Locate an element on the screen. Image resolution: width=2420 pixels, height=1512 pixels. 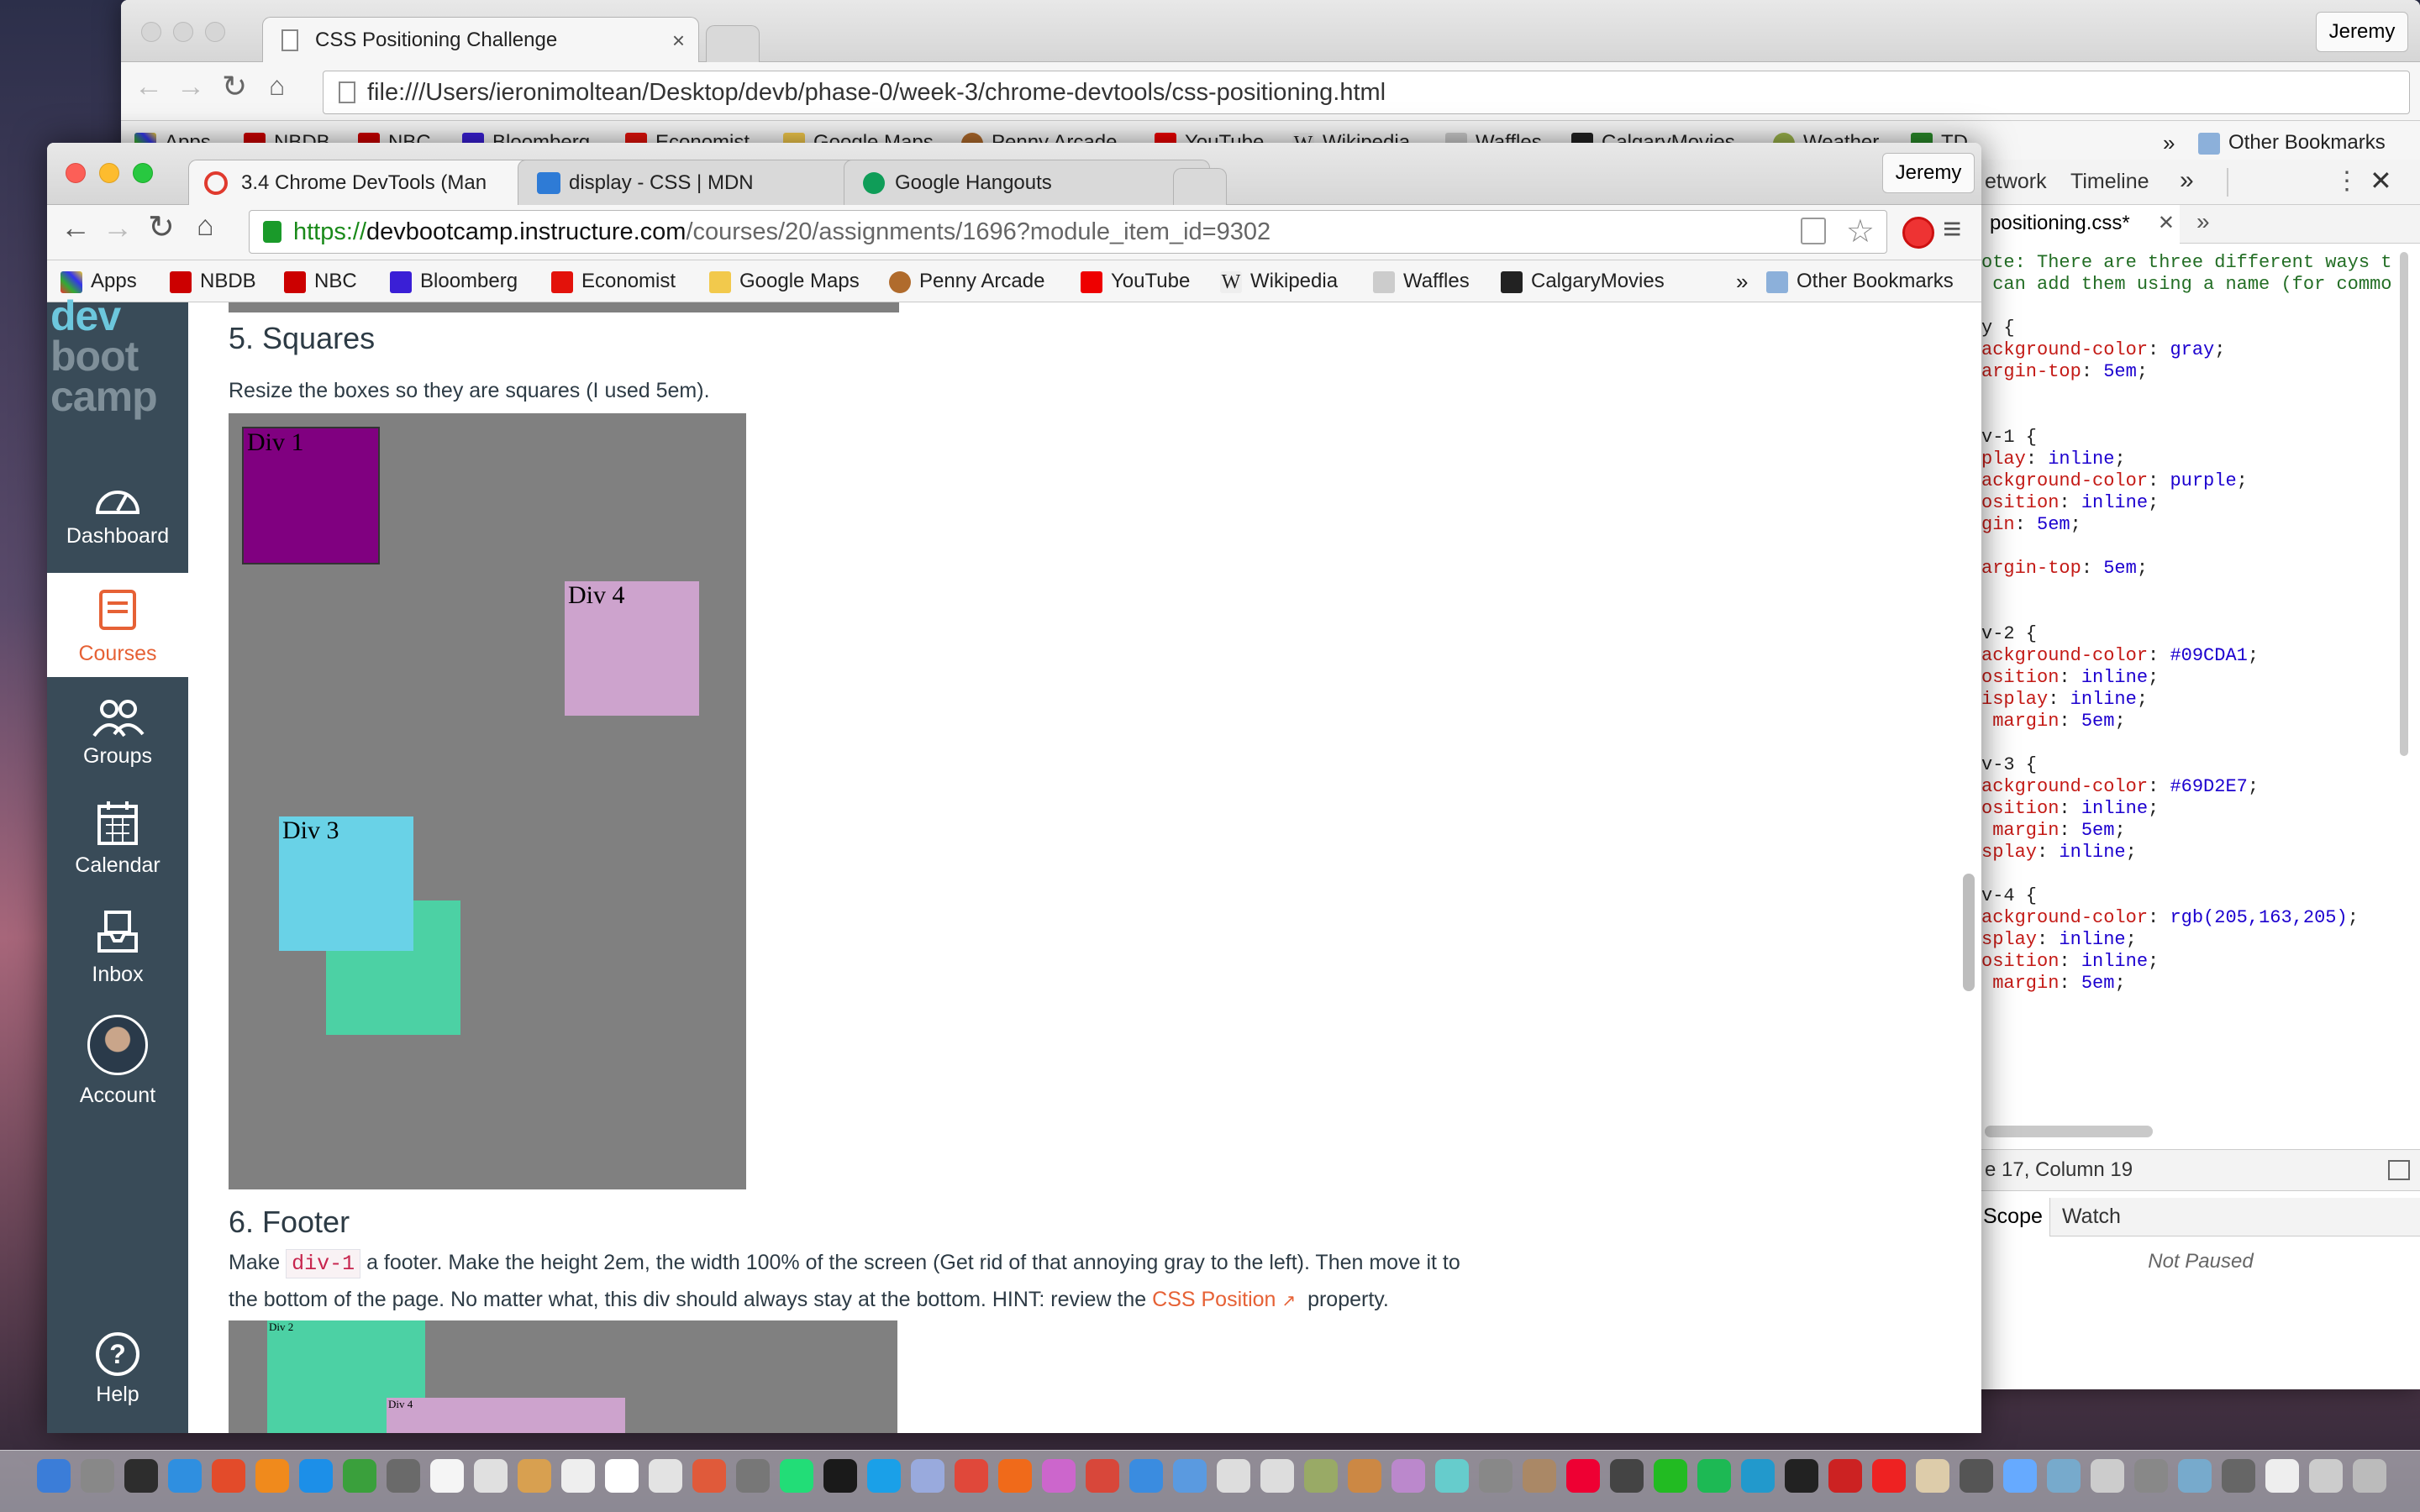
toggle-drawer-icon is located at coordinates (2399, 1170).